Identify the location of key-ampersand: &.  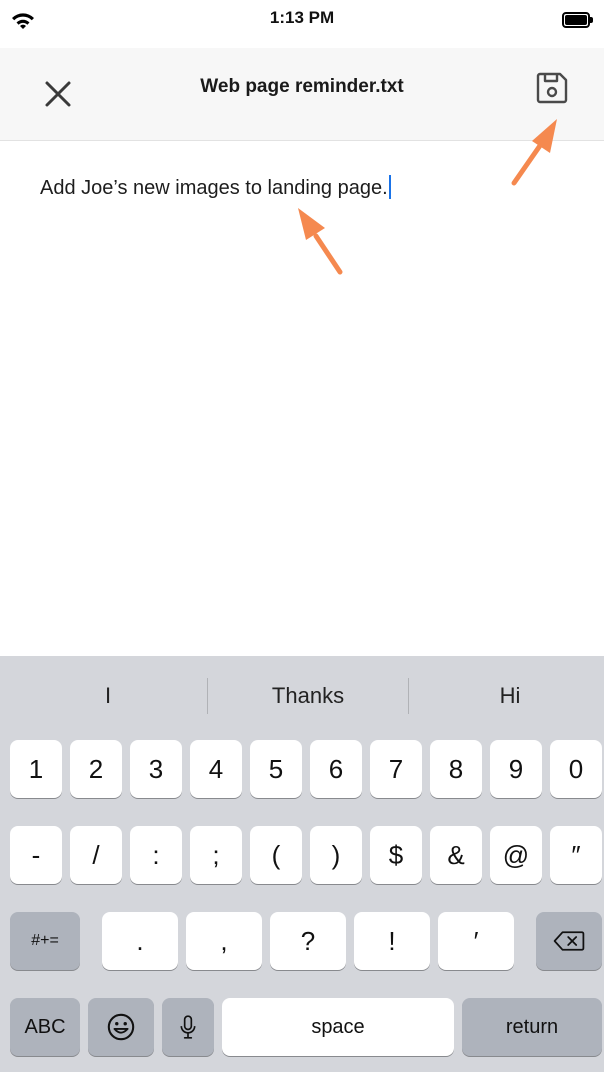
(456, 855).